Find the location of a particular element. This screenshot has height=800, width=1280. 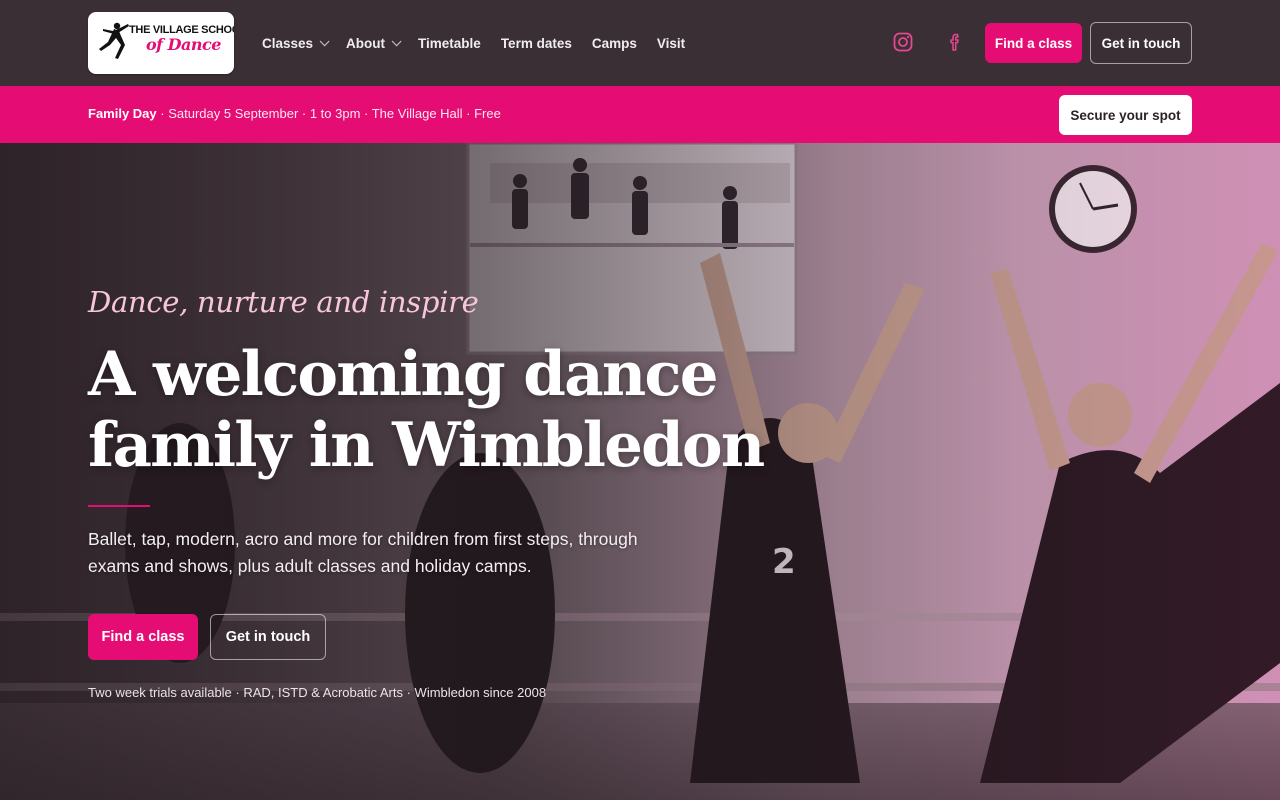

find-class-button: Find a class is located at coordinates (1033, 43).